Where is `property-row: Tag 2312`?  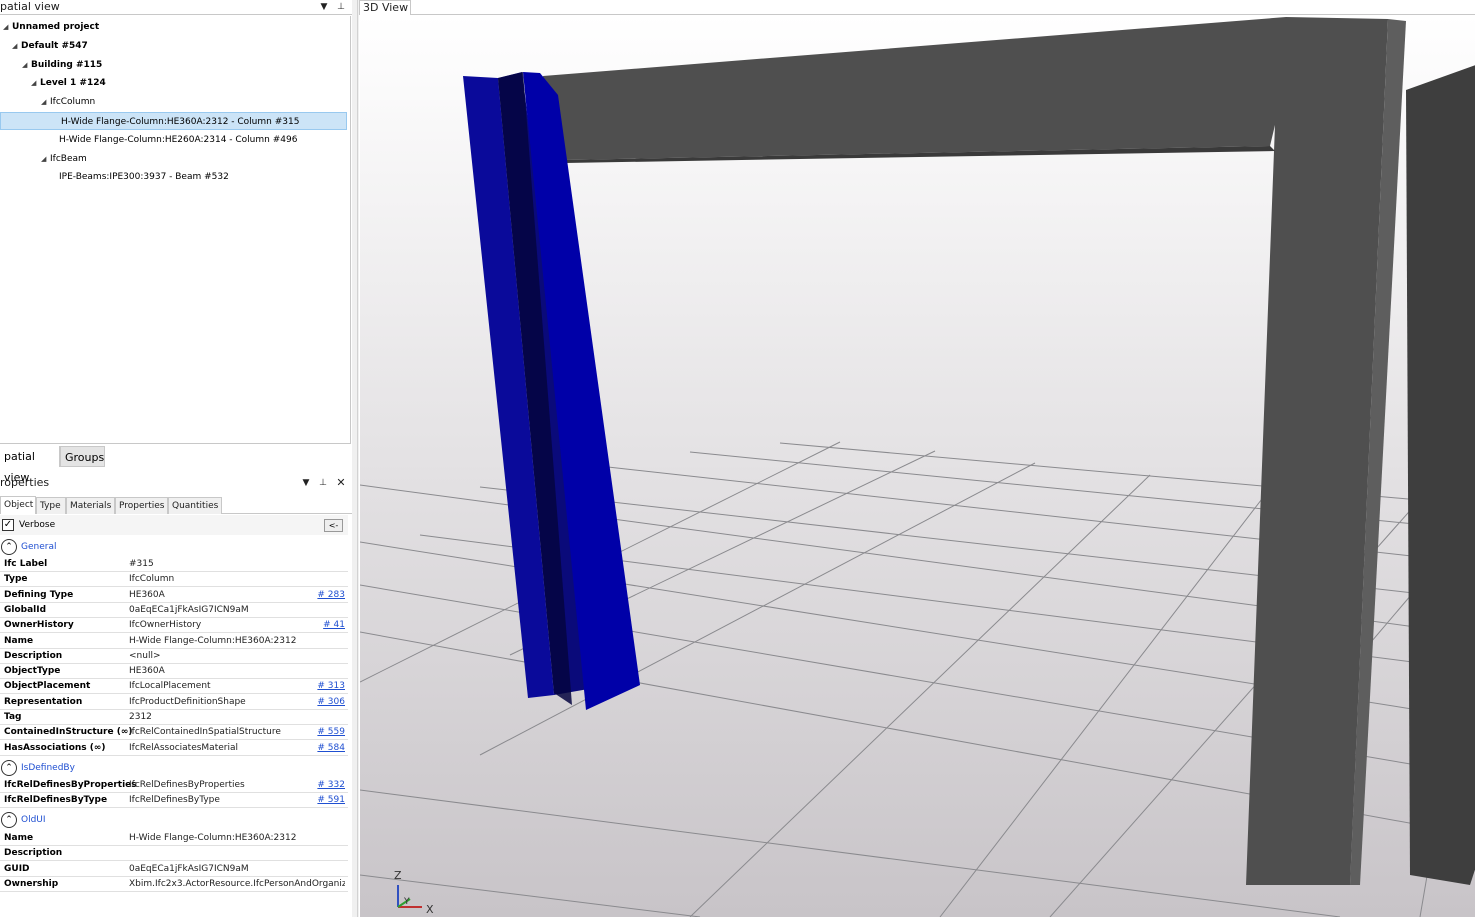
property-row: Tag 2312 is located at coordinates (174, 717).